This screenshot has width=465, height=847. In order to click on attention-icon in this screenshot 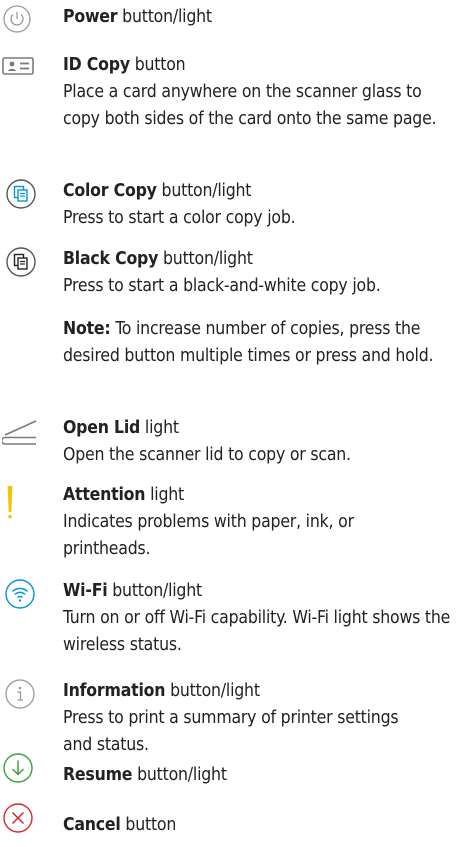, I will do `click(24, 500)`.